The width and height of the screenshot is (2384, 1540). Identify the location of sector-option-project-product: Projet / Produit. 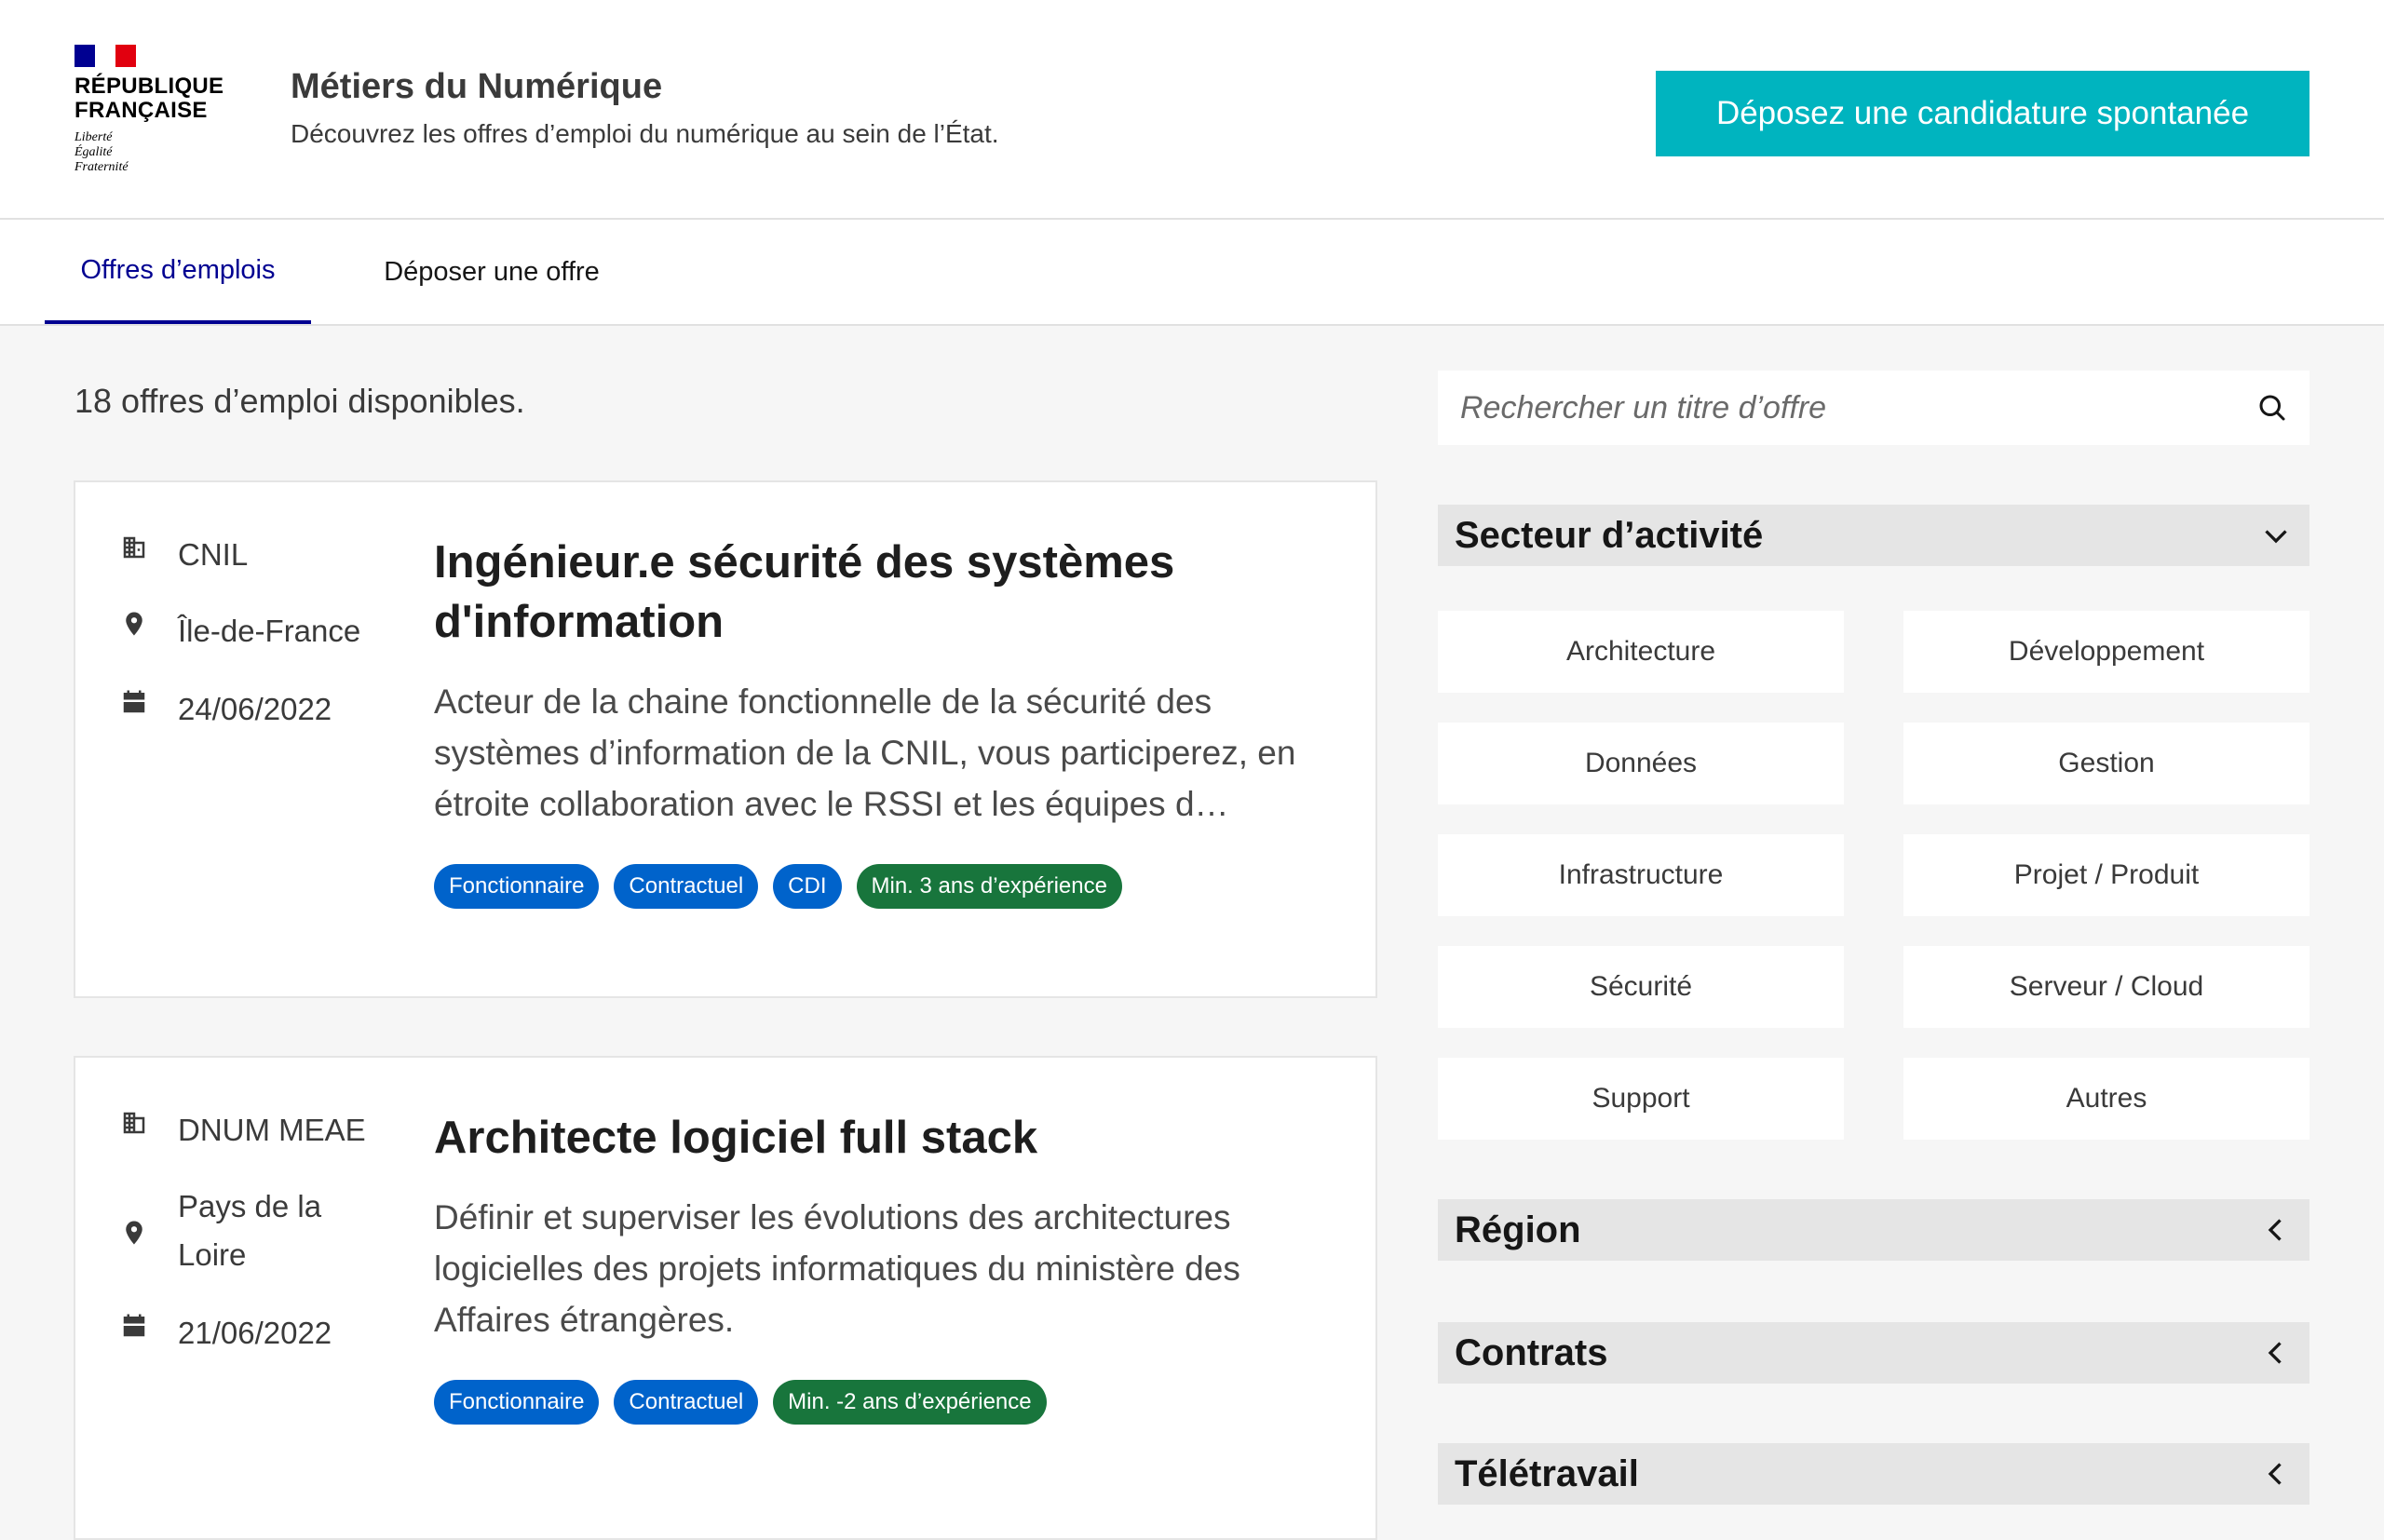
(2107, 875).